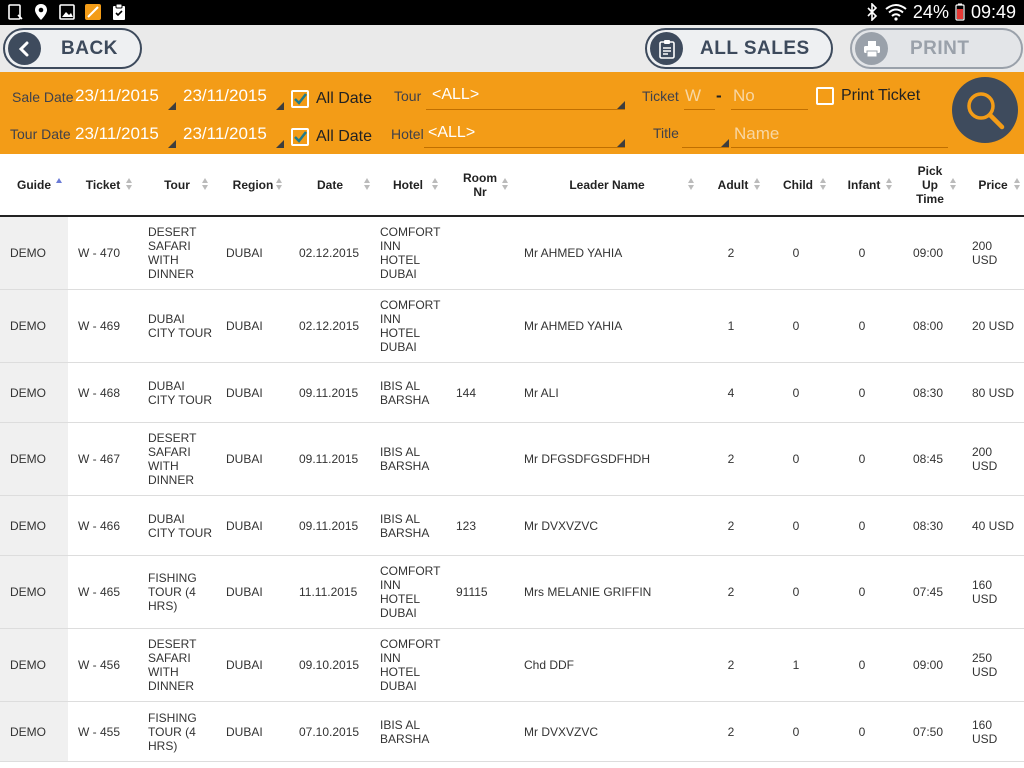 Image resolution: width=1024 pixels, height=768 pixels. Describe the element at coordinates (408, 184) in the screenshot. I see `col-hotel-label: Hotel` at that location.